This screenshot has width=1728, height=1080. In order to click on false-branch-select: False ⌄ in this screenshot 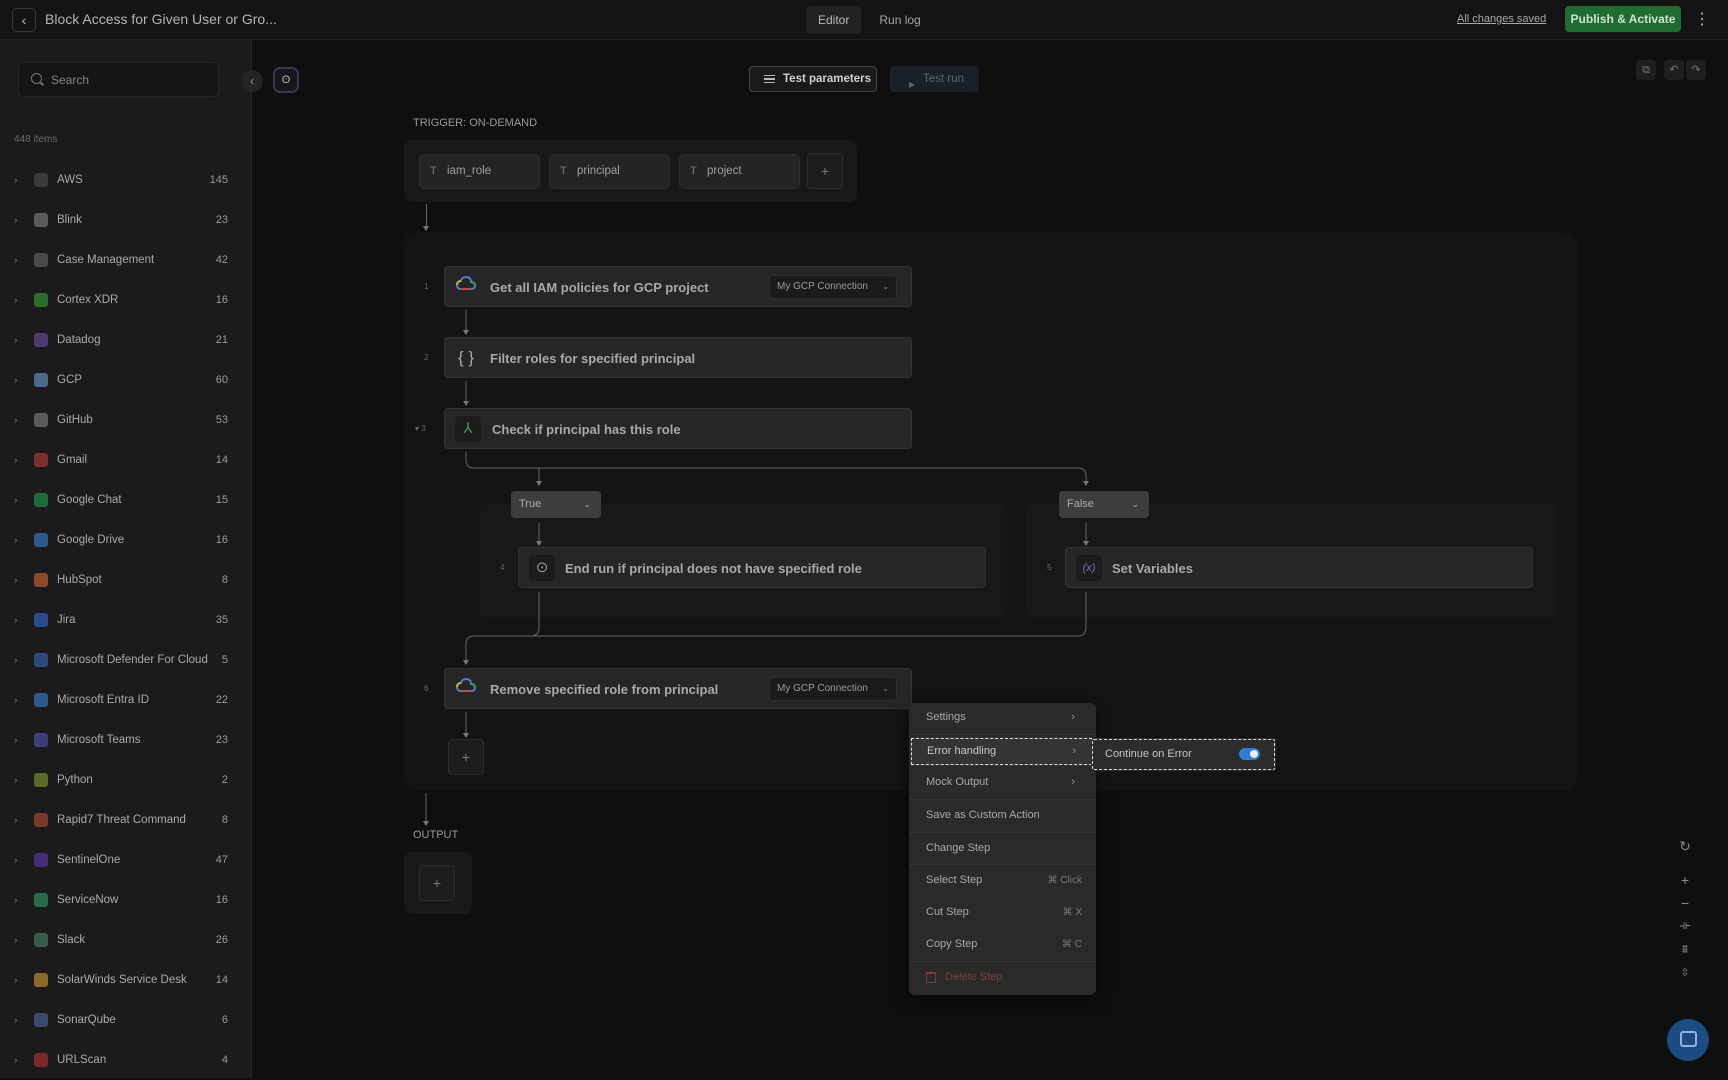, I will do `click(1104, 504)`.